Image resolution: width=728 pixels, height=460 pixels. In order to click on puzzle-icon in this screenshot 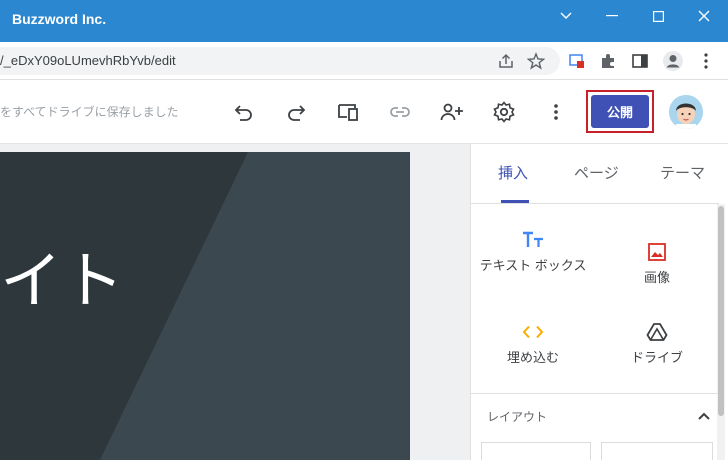, I will do `click(608, 61)`.